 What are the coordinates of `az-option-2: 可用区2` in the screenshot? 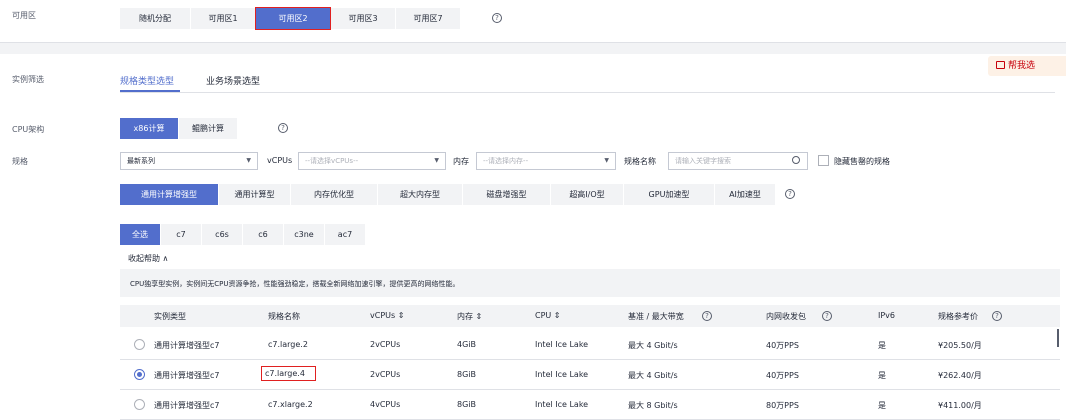 It's located at (293, 18).